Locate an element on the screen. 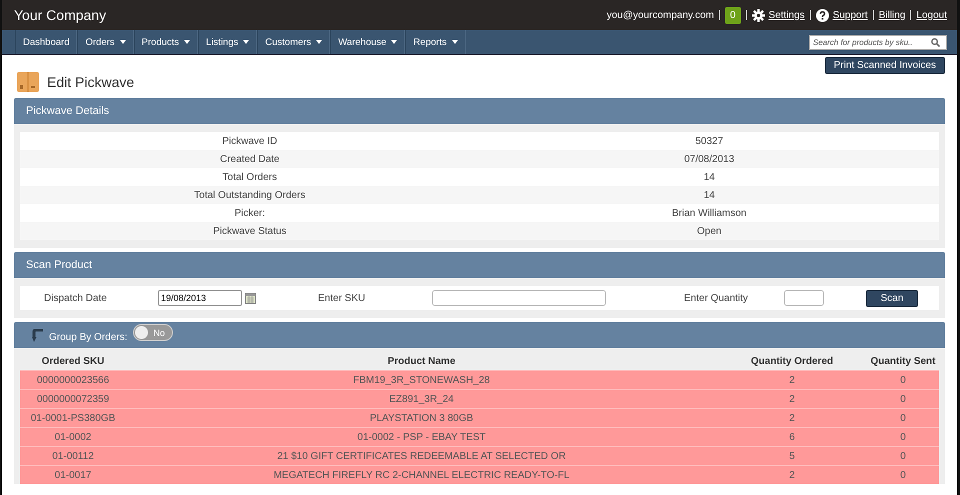 The height and width of the screenshot is (495, 960). company-name: Your Company is located at coordinates (60, 15).